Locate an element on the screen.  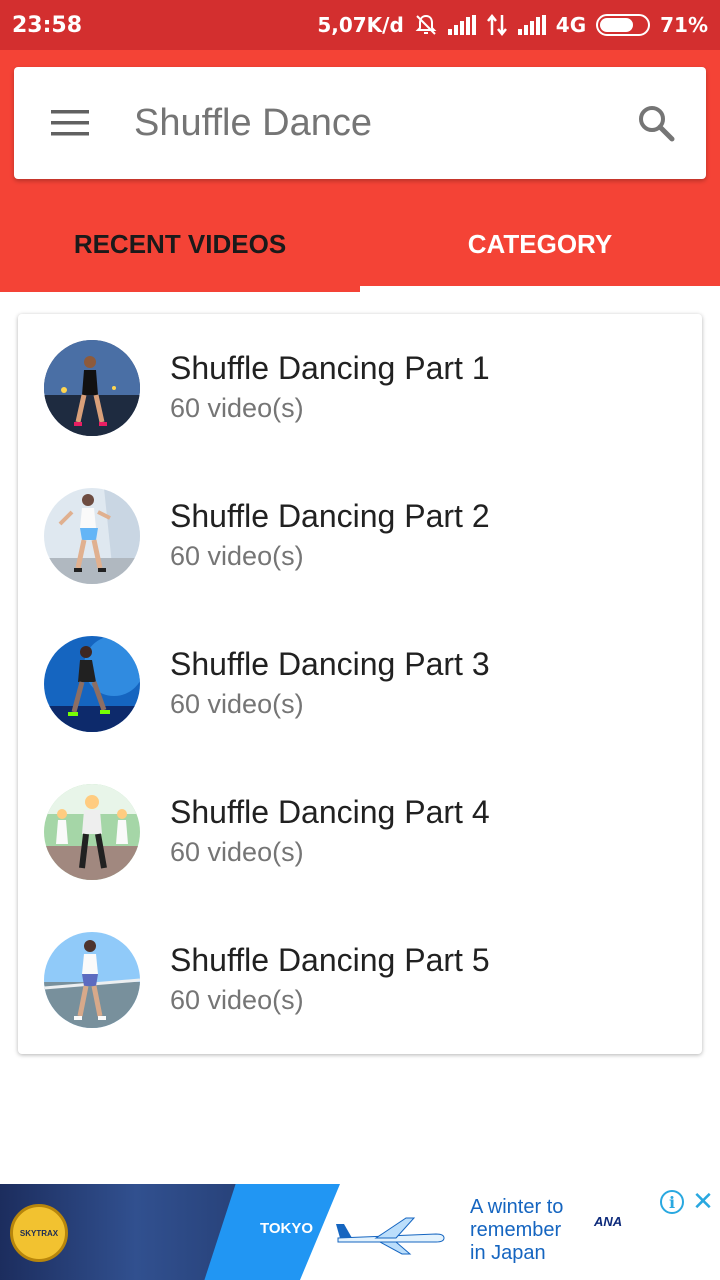
tab-category-label: CATEGORY is located at coordinates (540, 243).